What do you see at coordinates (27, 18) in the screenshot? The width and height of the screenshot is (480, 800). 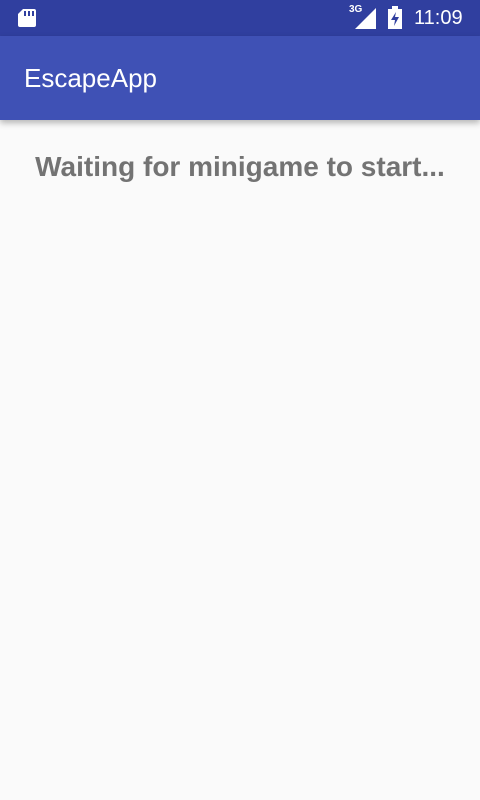 I see `sd-card-icon` at bounding box center [27, 18].